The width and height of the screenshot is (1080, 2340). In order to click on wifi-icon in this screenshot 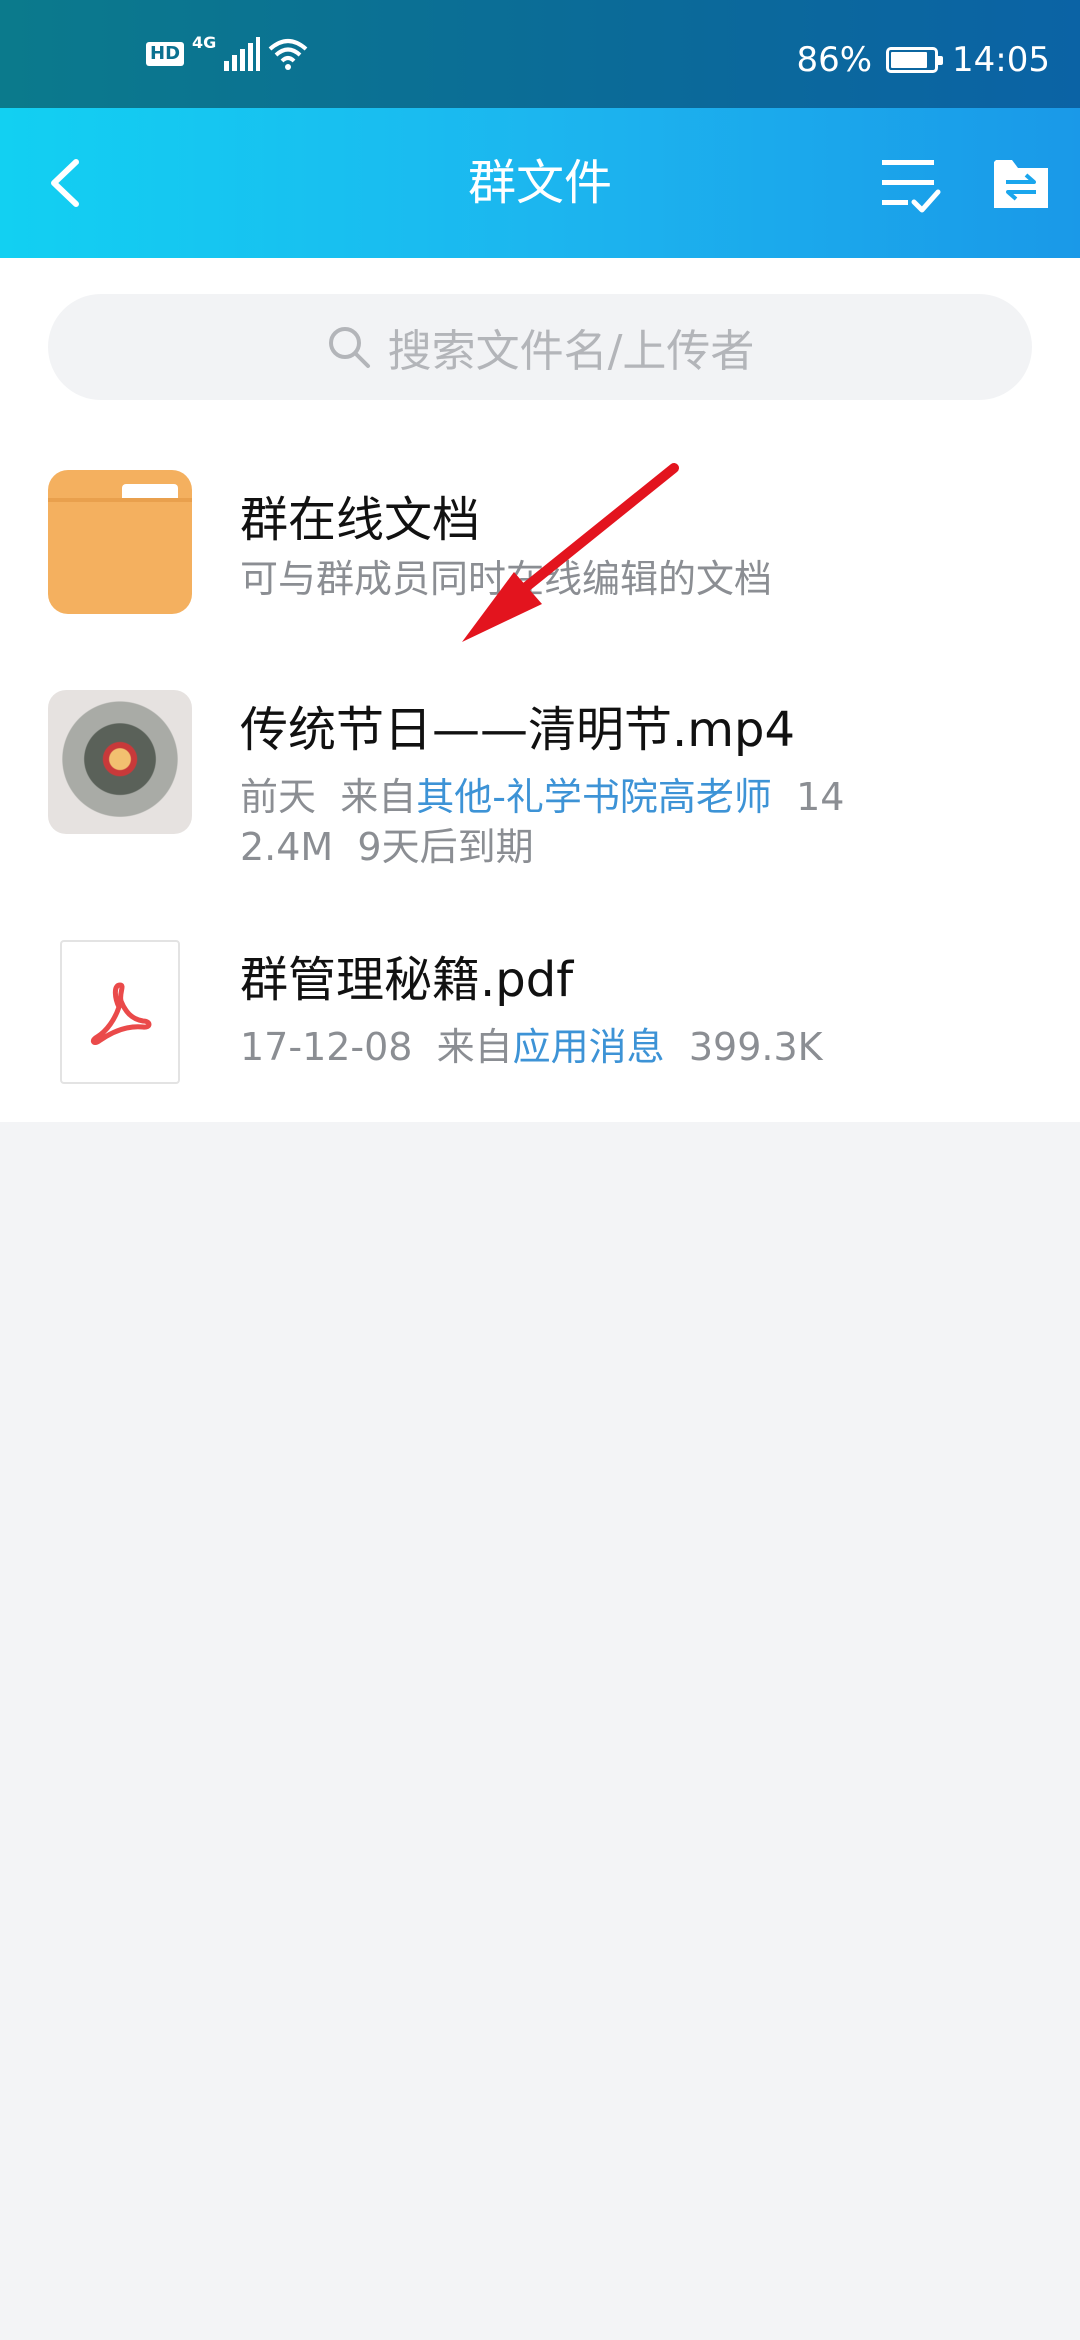, I will do `click(288, 54)`.